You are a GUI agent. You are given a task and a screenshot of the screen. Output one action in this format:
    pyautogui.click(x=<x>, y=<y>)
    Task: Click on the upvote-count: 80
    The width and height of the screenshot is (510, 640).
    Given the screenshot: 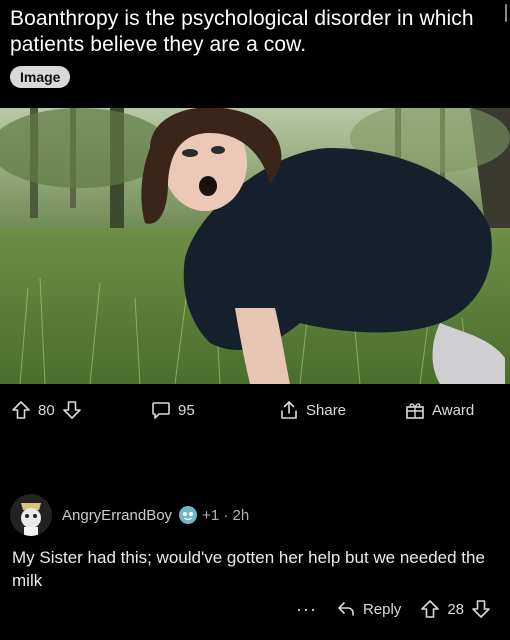 What is the action you would take?
    pyautogui.click(x=46, y=410)
    